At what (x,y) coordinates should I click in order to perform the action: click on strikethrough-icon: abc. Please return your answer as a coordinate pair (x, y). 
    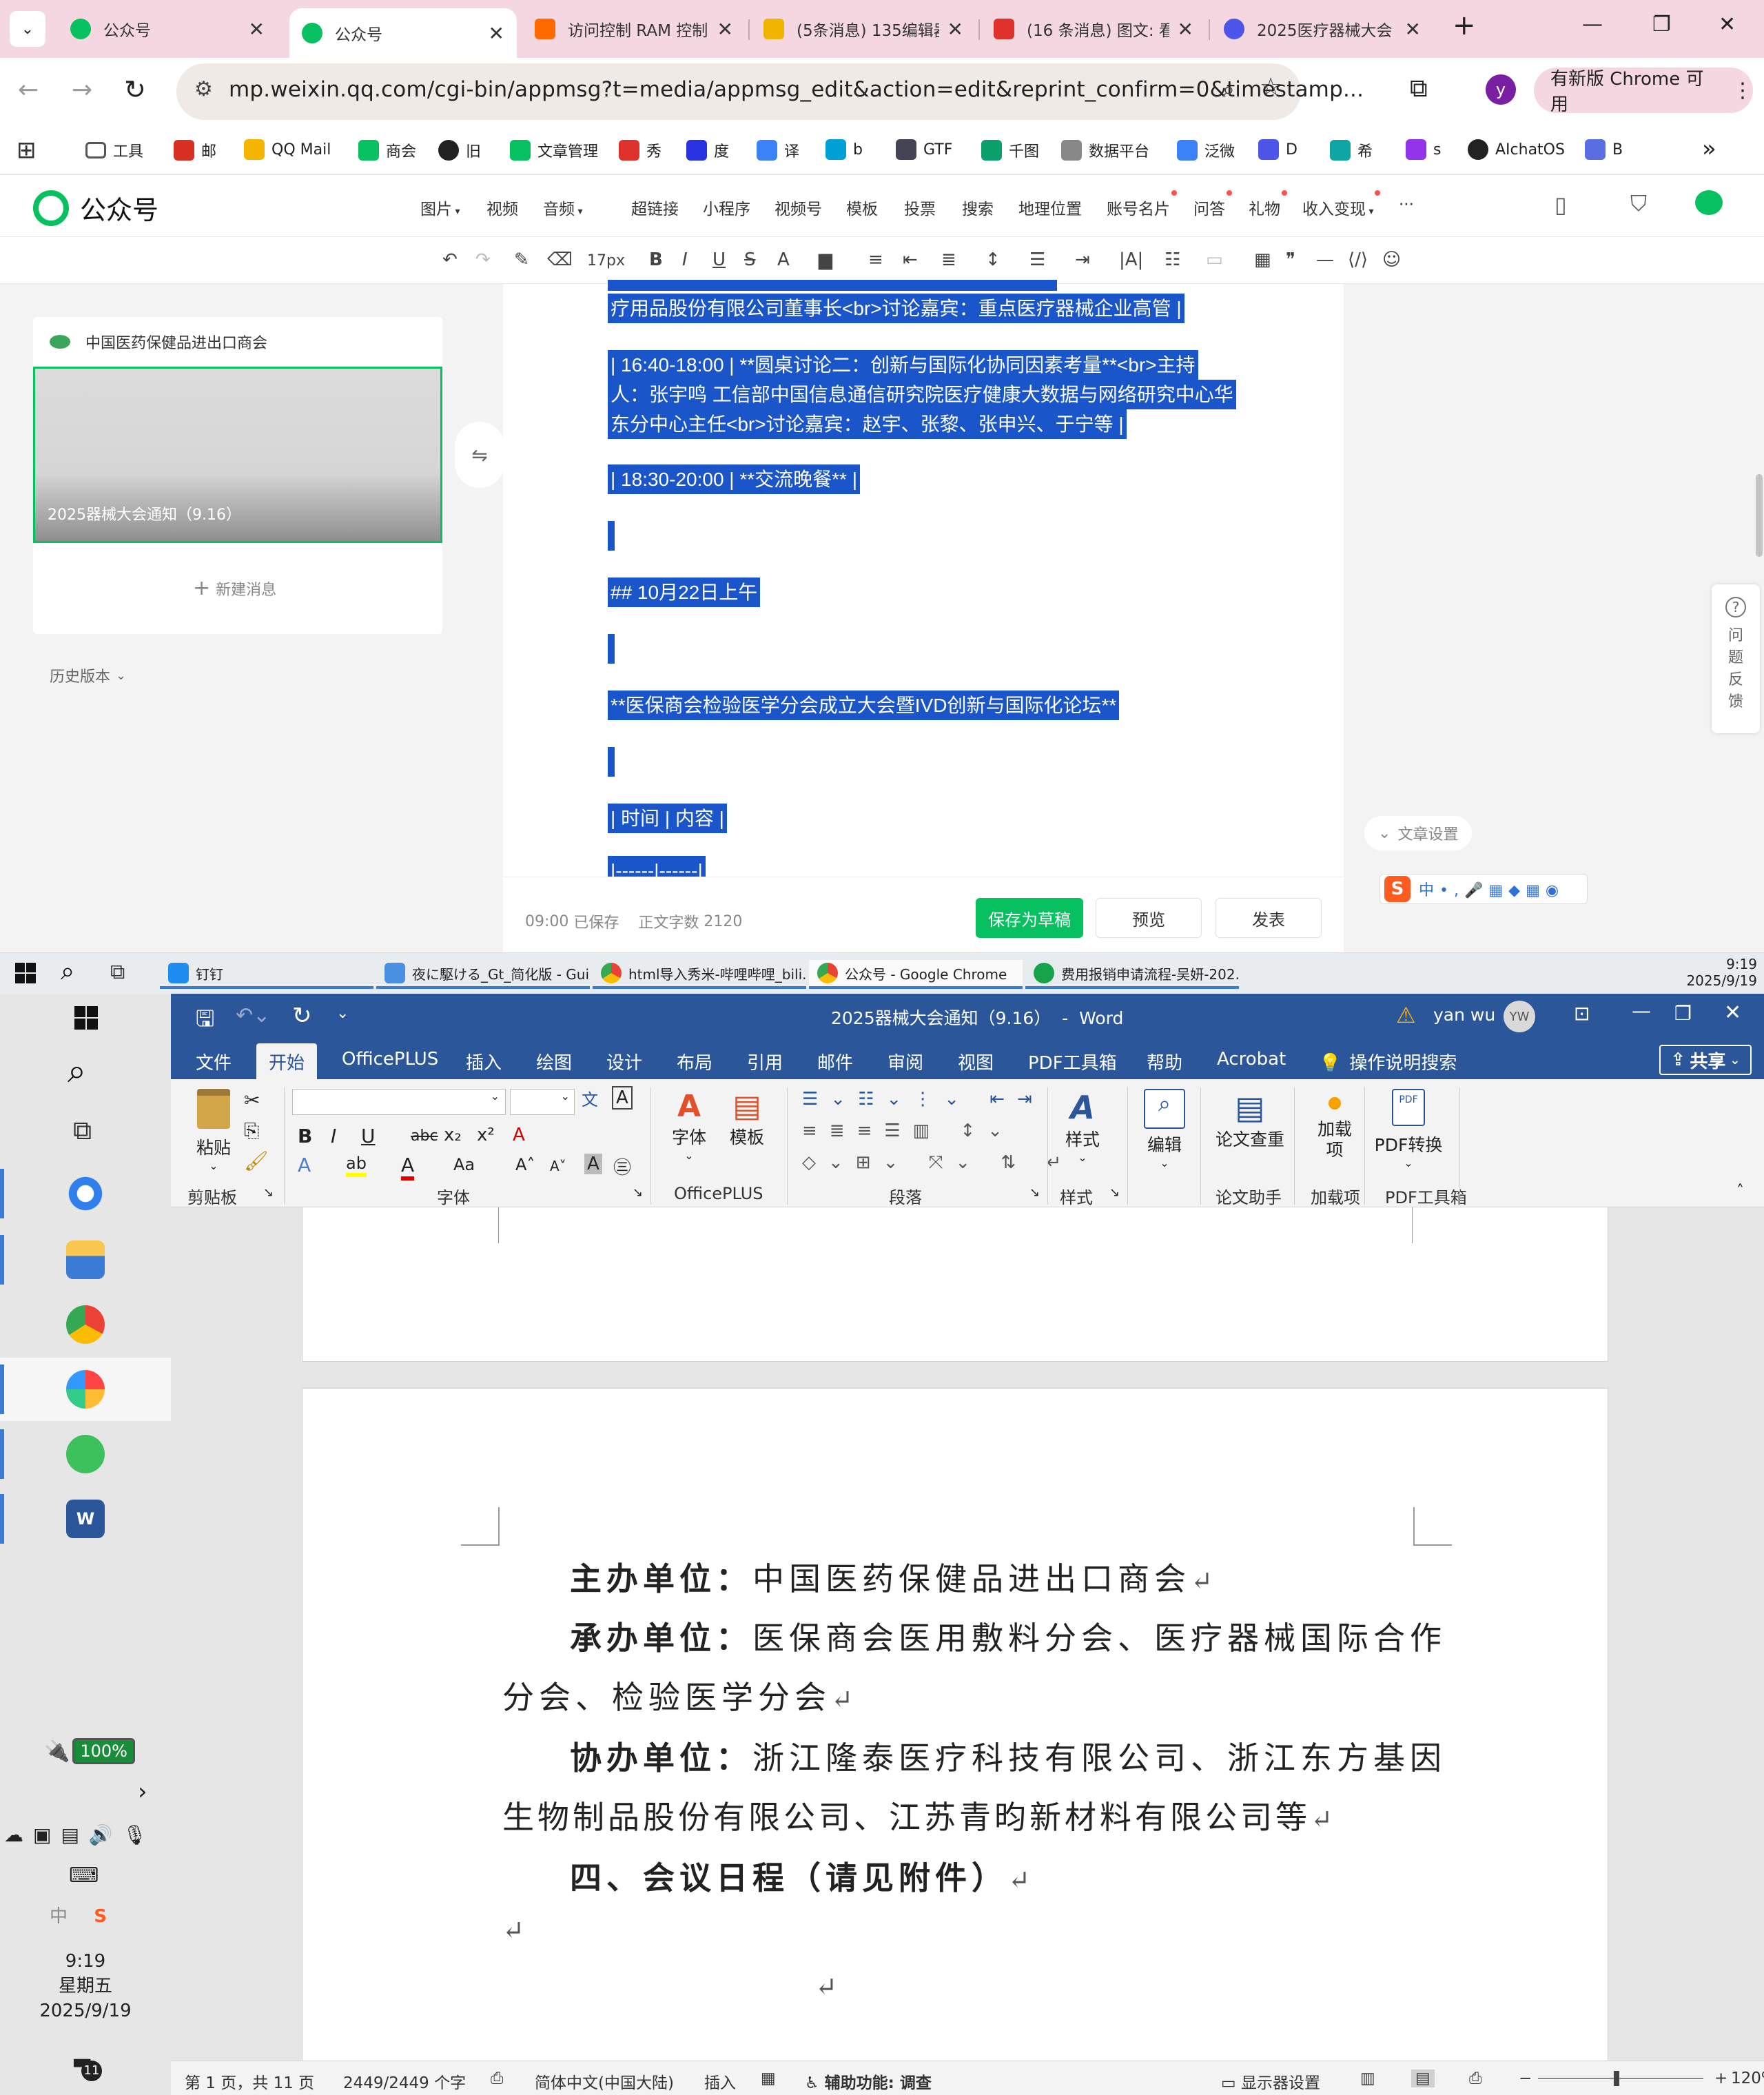
    Looking at the image, I should click on (424, 1136).